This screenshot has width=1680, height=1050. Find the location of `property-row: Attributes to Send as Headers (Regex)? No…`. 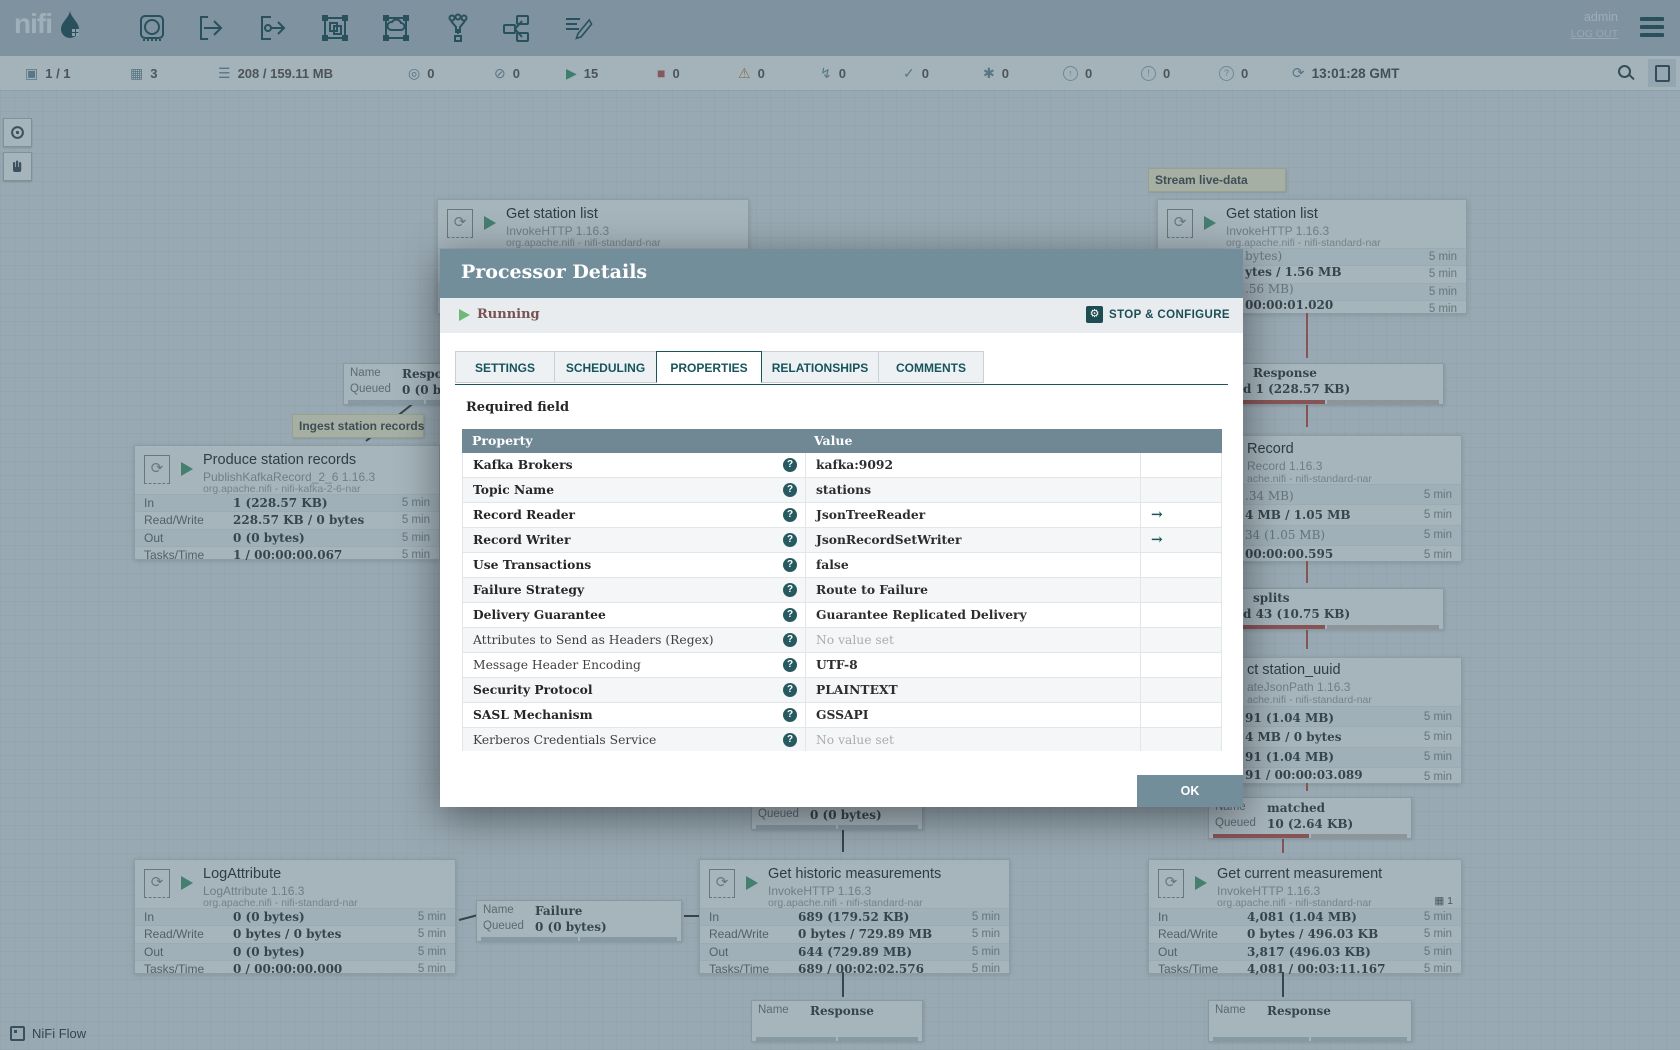

property-row: Attributes to Send as Headers (Regex)? No… is located at coordinates (842, 640).